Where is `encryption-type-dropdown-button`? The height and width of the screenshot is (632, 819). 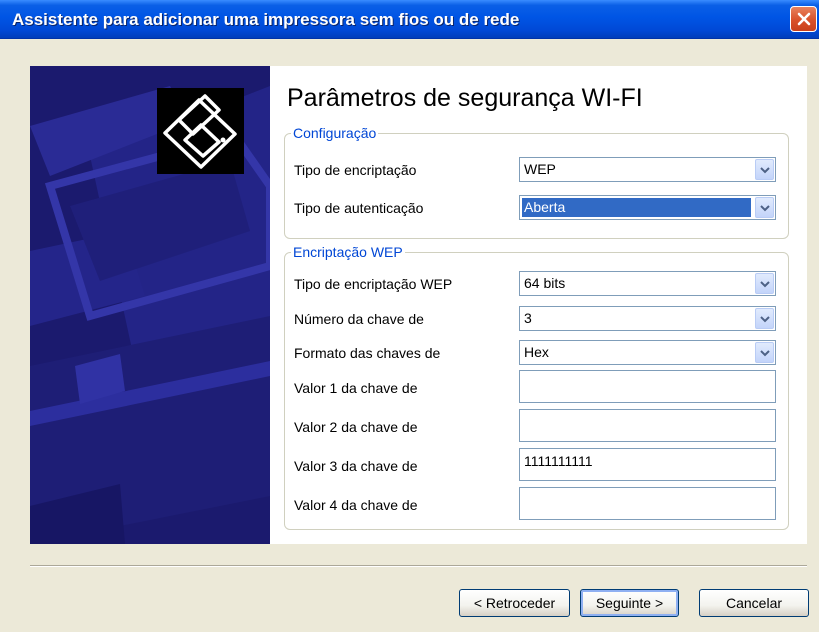
encryption-type-dropdown-button is located at coordinates (764, 169).